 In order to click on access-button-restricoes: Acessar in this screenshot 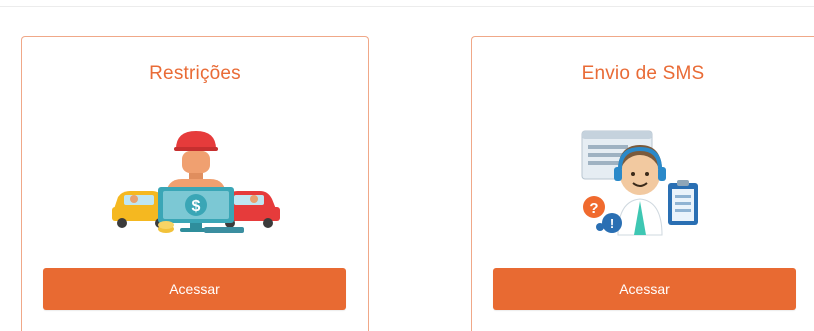, I will do `click(194, 289)`.